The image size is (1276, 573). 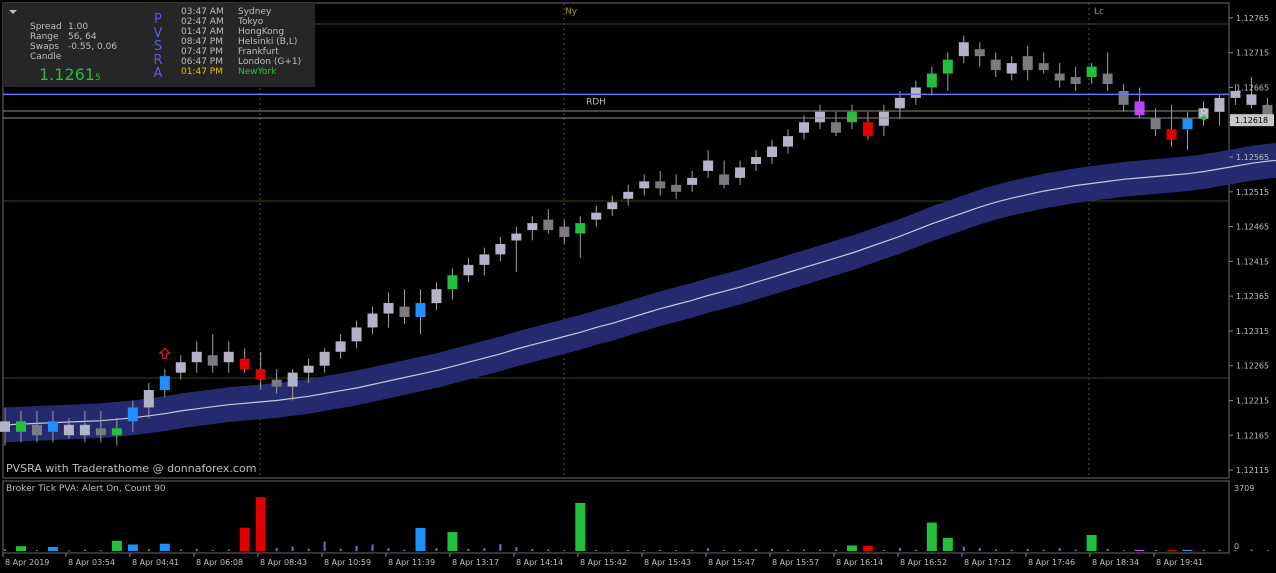 What do you see at coordinates (1251, 120) in the screenshot?
I see `current-price-tag-label: 1.12618` at bounding box center [1251, 120].